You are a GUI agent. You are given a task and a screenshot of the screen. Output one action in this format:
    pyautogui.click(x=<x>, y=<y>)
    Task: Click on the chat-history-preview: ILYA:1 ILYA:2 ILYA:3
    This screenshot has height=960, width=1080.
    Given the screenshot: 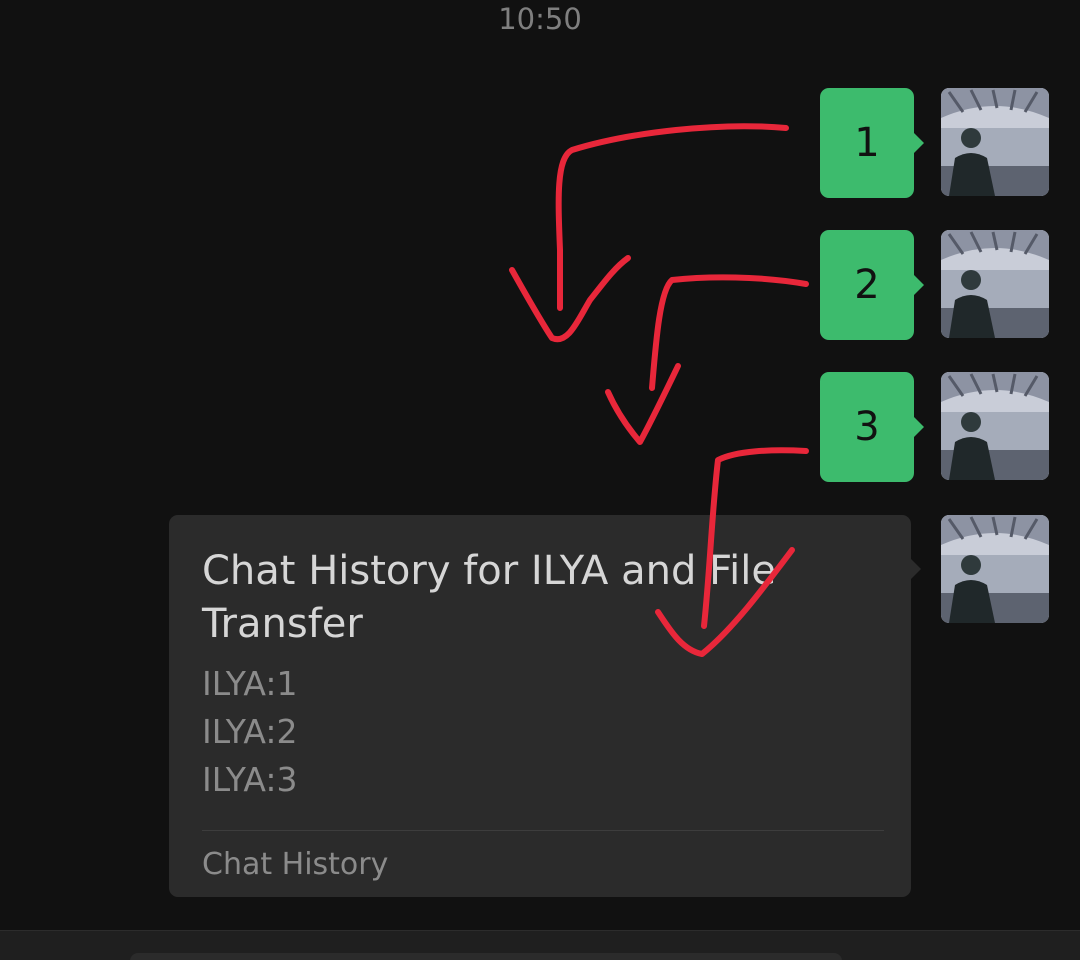 What is the action you would take?
    pyautogui.click(x=249, y=732)
    